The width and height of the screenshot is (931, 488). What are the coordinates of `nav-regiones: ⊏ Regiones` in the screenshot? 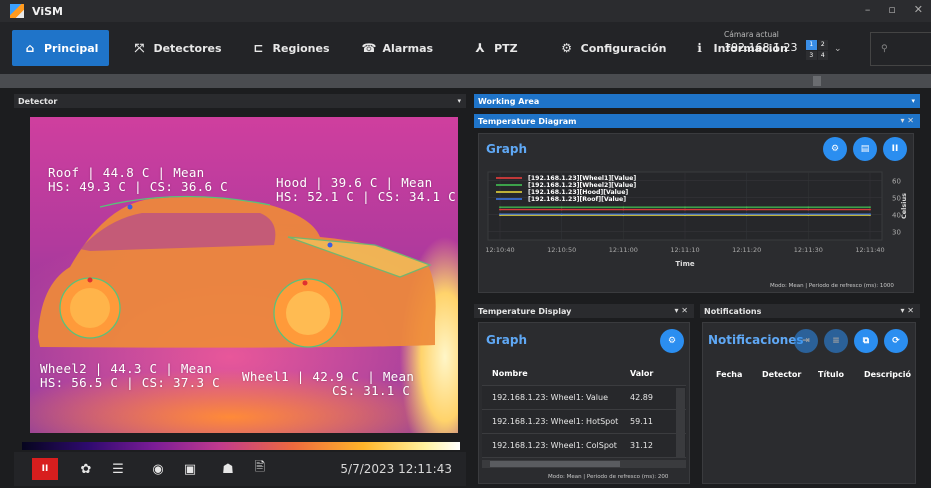 It's located at (291, 48).